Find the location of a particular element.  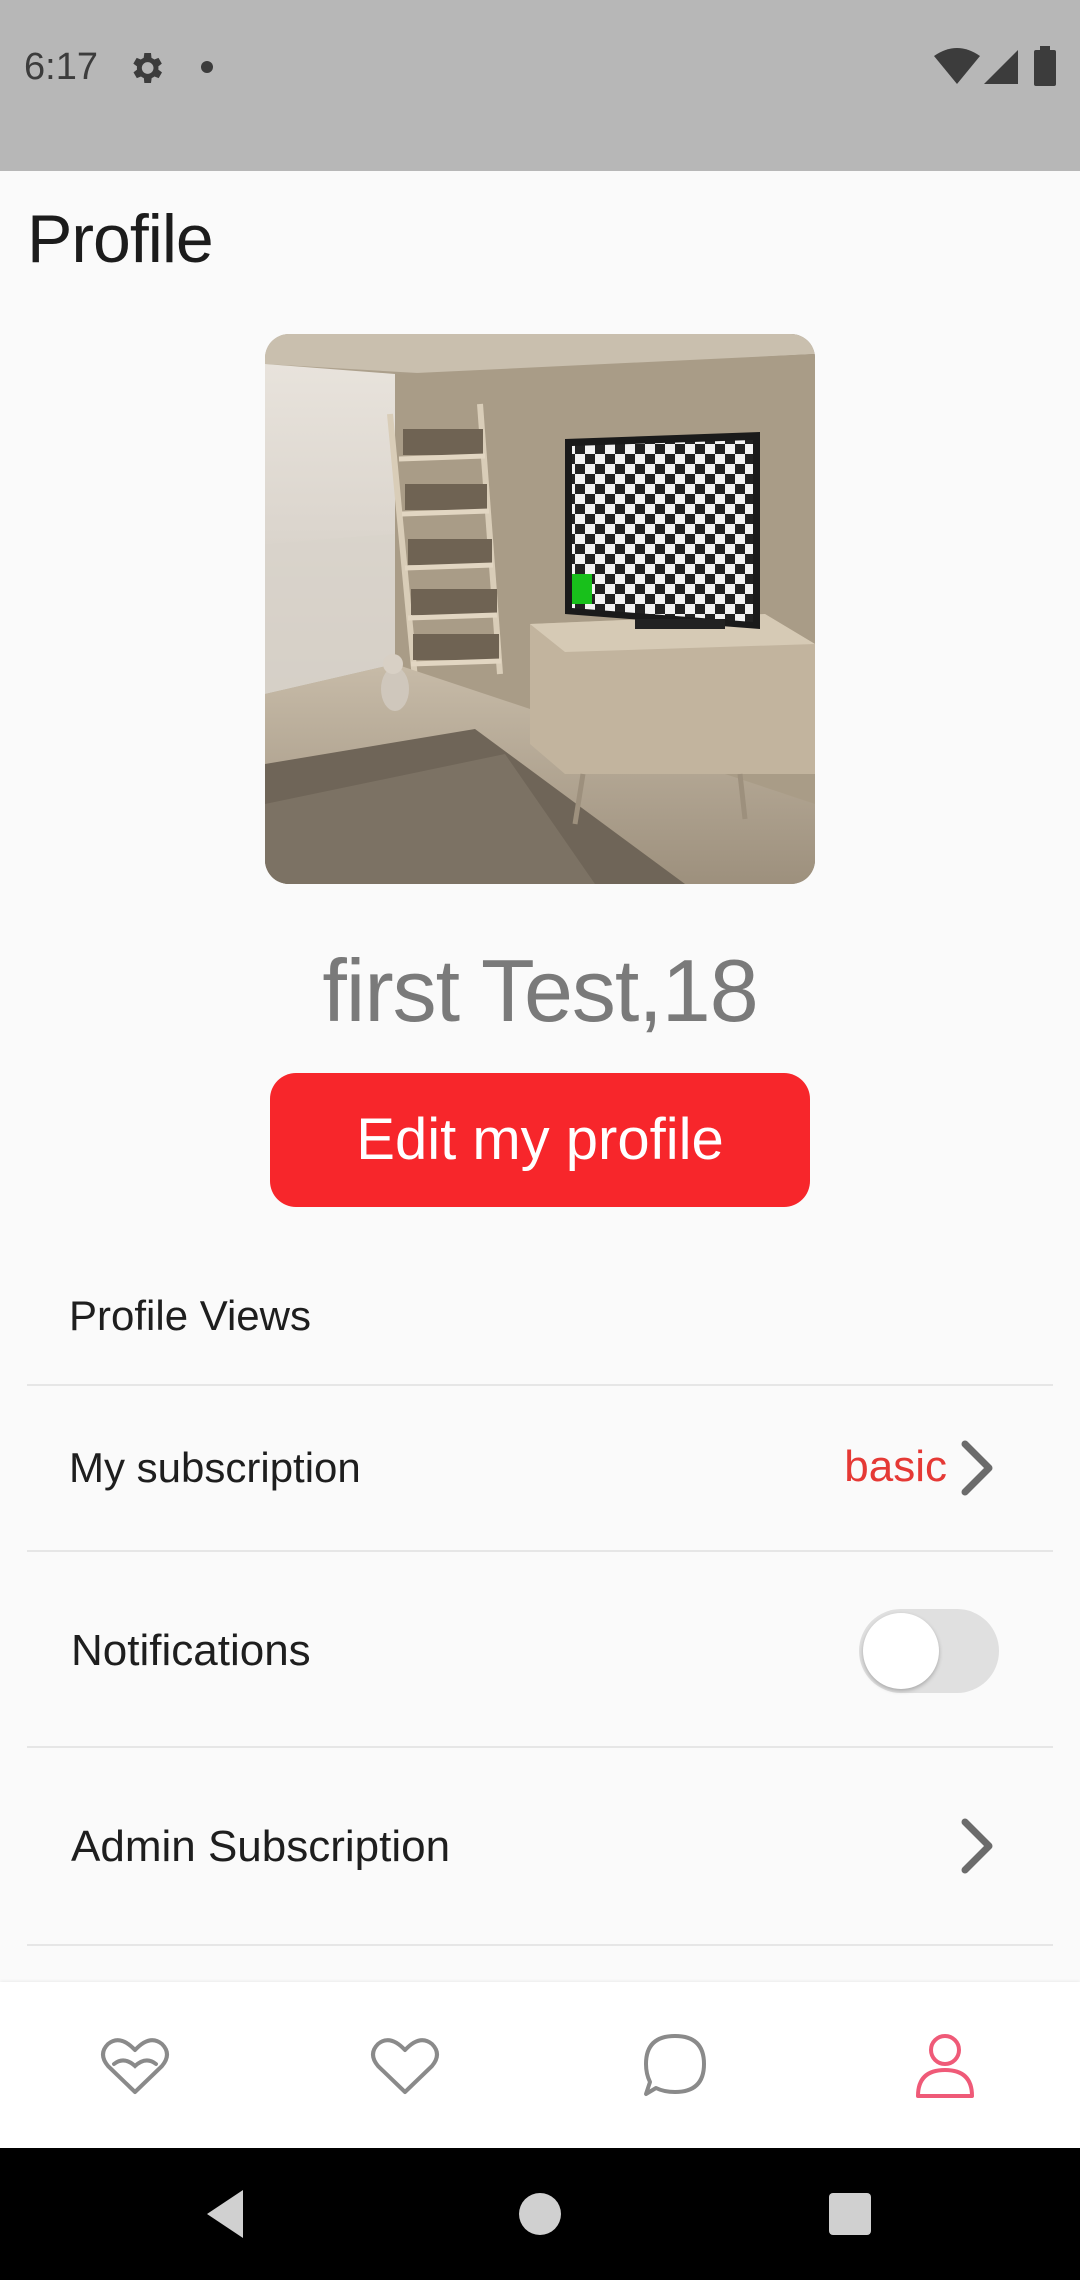

profile-name-age: first Test,18 is located at coordinates (540, 990).